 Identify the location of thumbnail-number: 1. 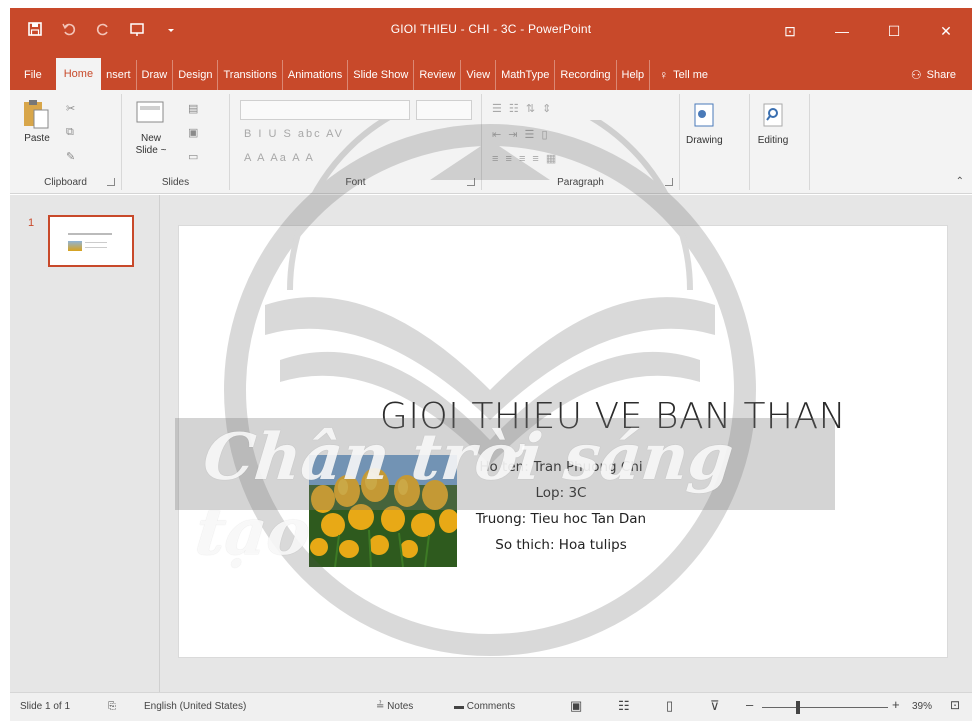
(31, 223).